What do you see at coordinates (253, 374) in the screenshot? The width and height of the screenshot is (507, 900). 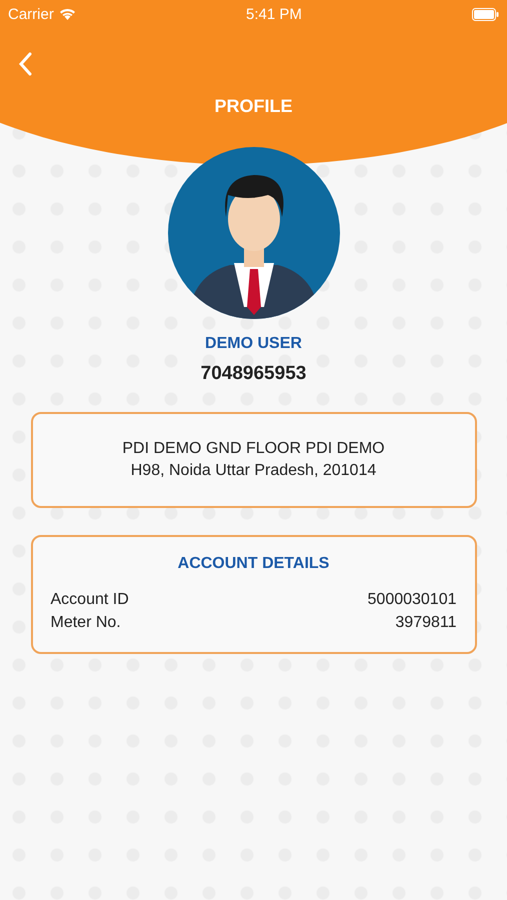 I see `user-phone: 7048965953` at bounding box center [253, 374].